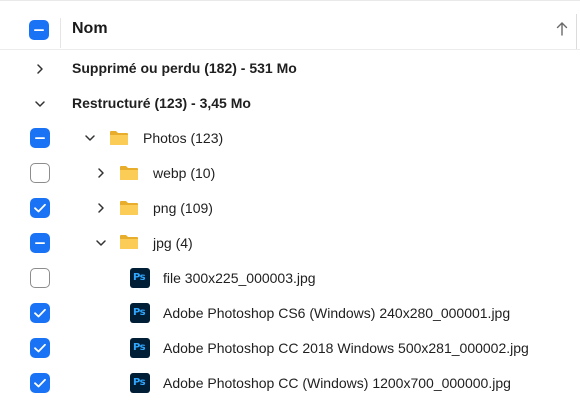 This screenshot has width=580, height=404. Describe the element at coordinates (290, 49) in the screenshot. I see `header-divider-line` at that location.